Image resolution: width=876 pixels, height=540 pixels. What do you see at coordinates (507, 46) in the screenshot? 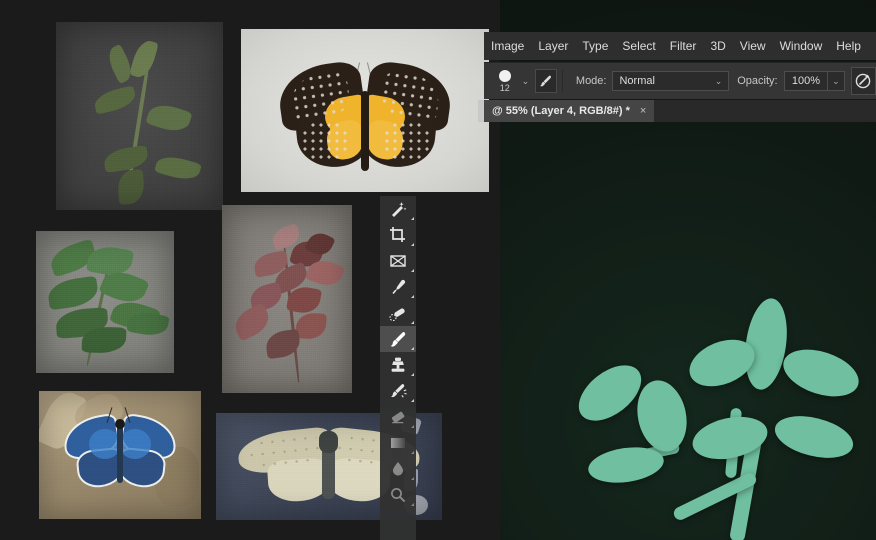
I see `menu-image: Image` at bounding box center [507, 46].